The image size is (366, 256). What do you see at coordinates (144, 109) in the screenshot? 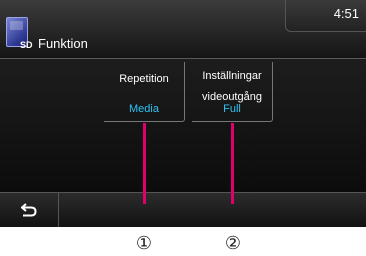
I see `repetition-value: Media` at bounding box center [144, 109].